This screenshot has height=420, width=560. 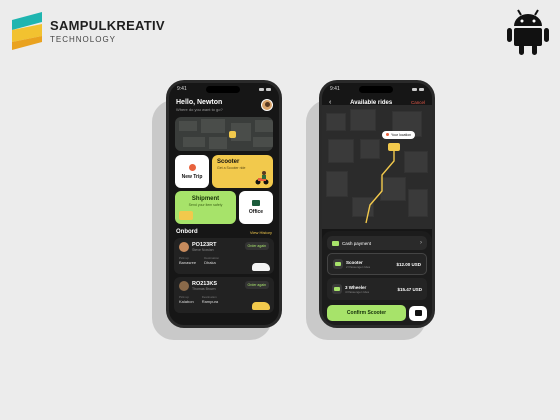 I want to click on destination-value: Dhaka, so click(x=210, y=262).